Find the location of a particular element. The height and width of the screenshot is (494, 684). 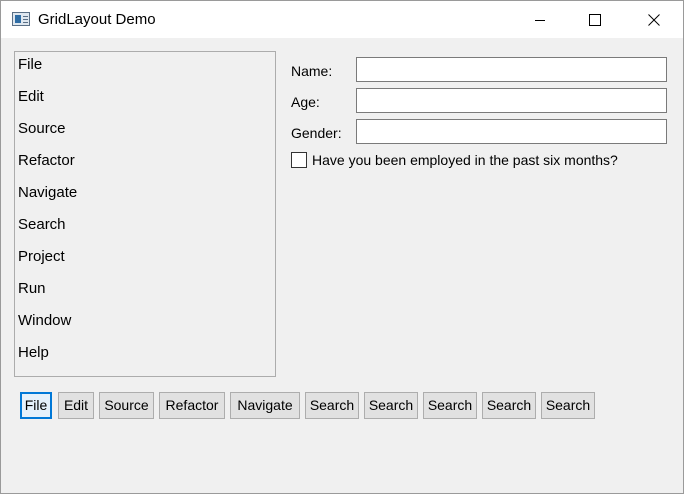

name-field is located at coordinates (511, 69).